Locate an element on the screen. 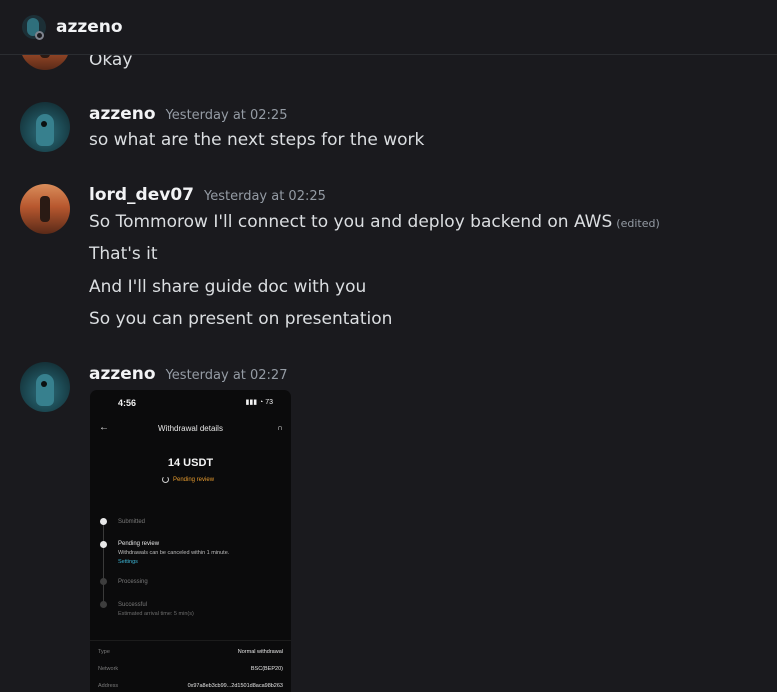 The image size is (777, 692). username: lord_dev07 is located at coordinates (141, 195).